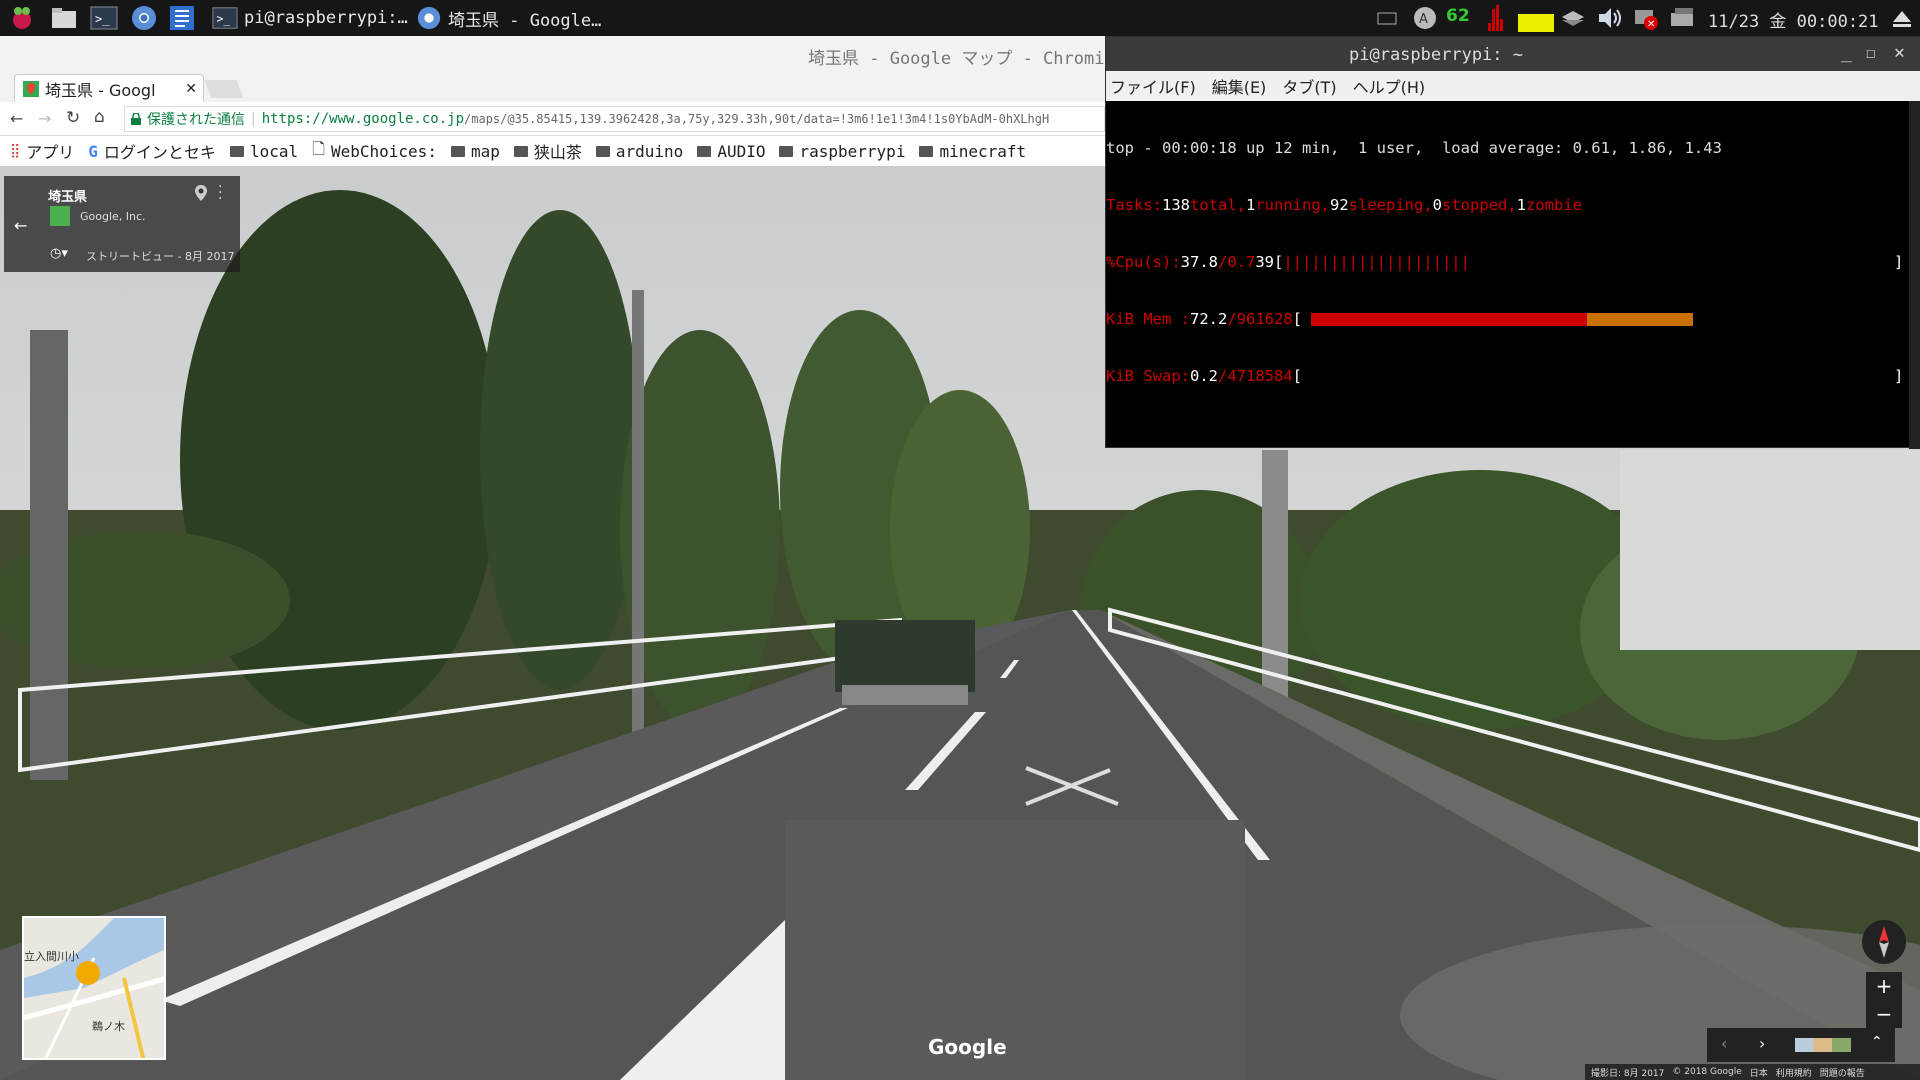  What do you see at coordinates (1425, 18) in the screenshot?
I see `input-method-icon: A` at bounding box center [1425, 18].